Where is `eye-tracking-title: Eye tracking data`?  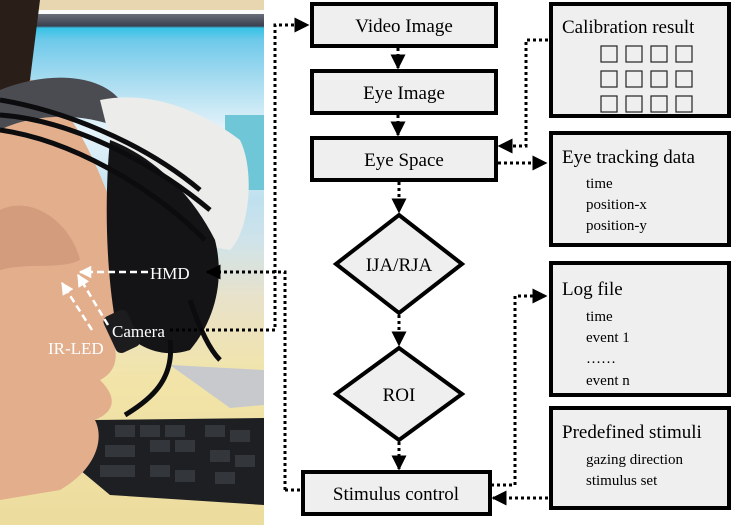
eye-tracking-title: Eye tracking data is located at coordinates (629, 157).